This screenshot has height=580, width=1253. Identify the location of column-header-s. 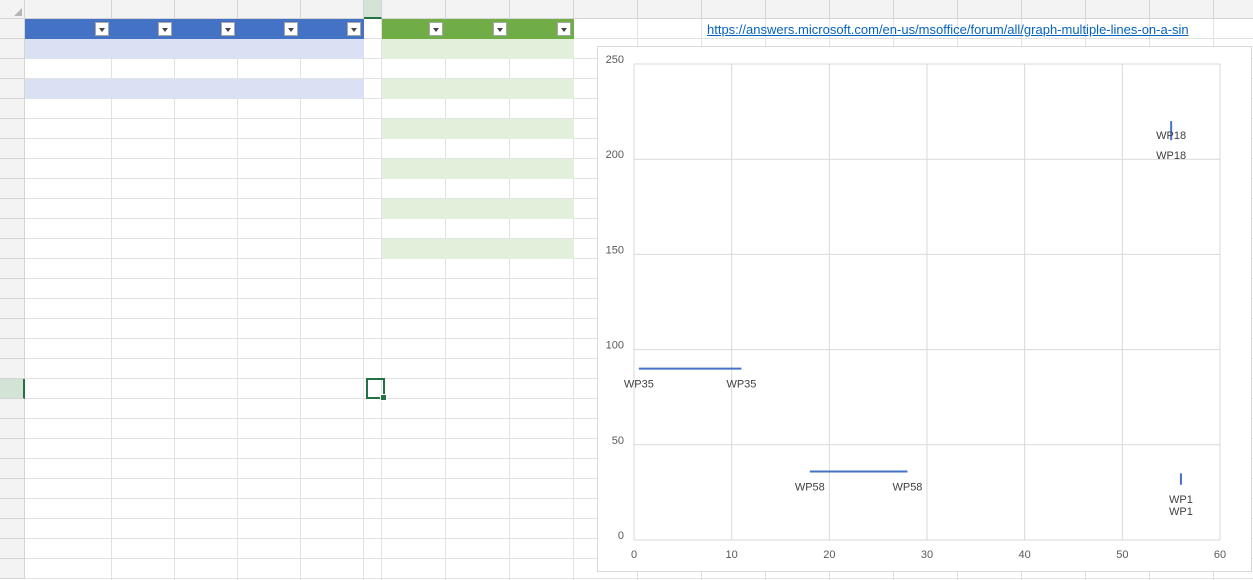
(1182, 9).